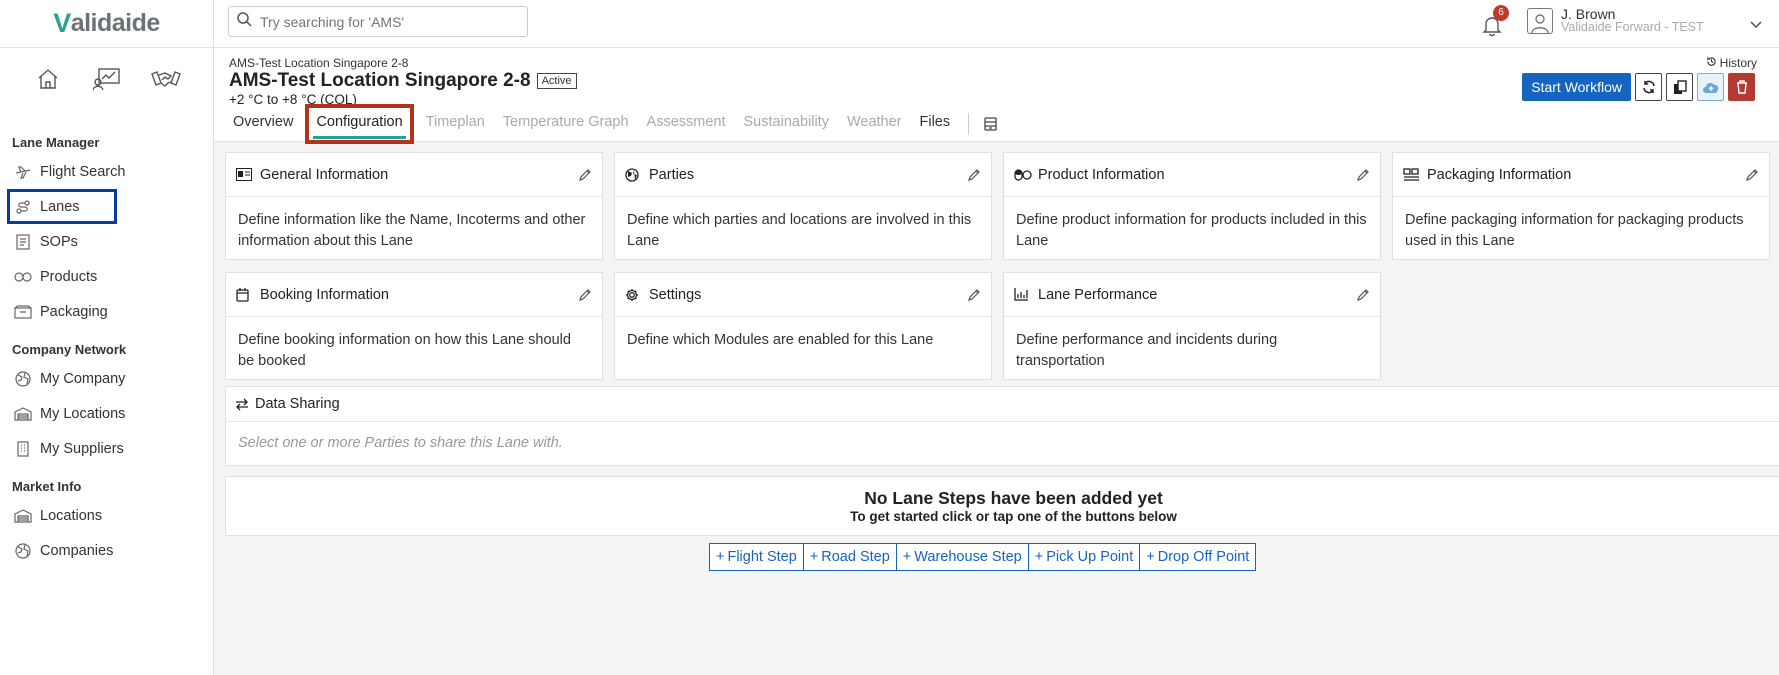 The width and height of the screenshot is (1779, 675). What do you see at coordinates (935, 124) in the screenshot?
I see `tab-files: Files` at bounding box center [935, 124].